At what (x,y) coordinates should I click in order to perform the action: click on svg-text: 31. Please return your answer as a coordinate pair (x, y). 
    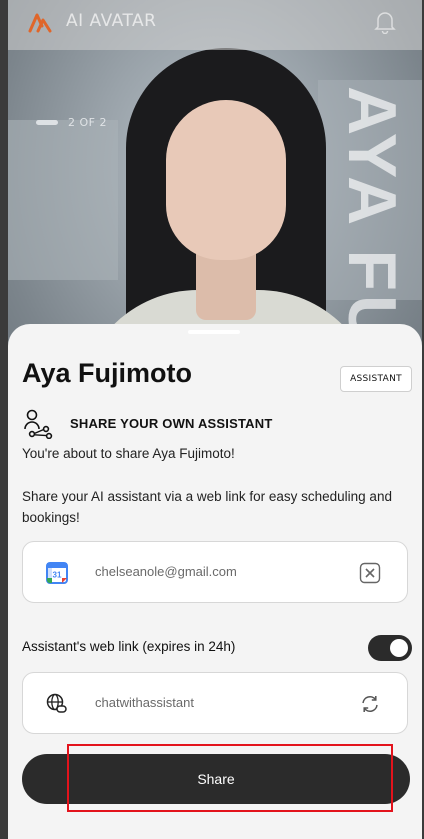
    Looking at the image, I should click on (57, 575).